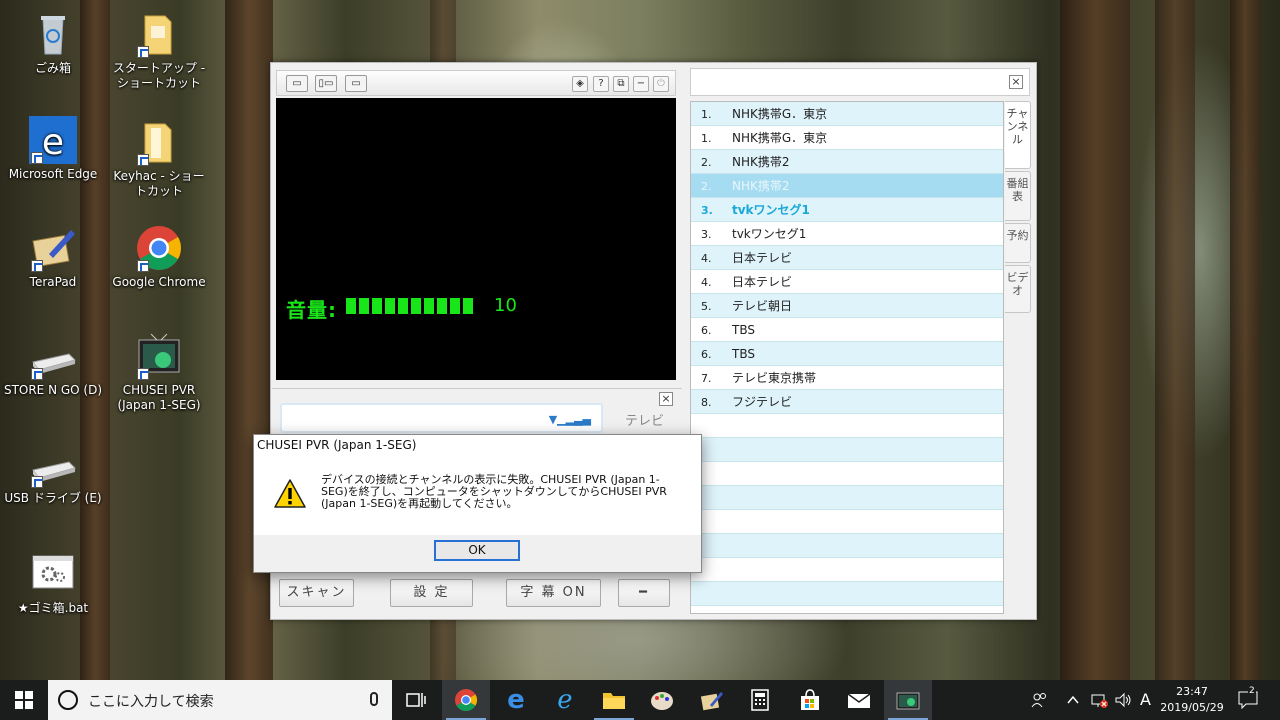 The height and width of the screenshot is (720, 1280). I want to click on desktop-icon-keyhac-shortcut: Keyhac - ショートカット, so click(159, 158).